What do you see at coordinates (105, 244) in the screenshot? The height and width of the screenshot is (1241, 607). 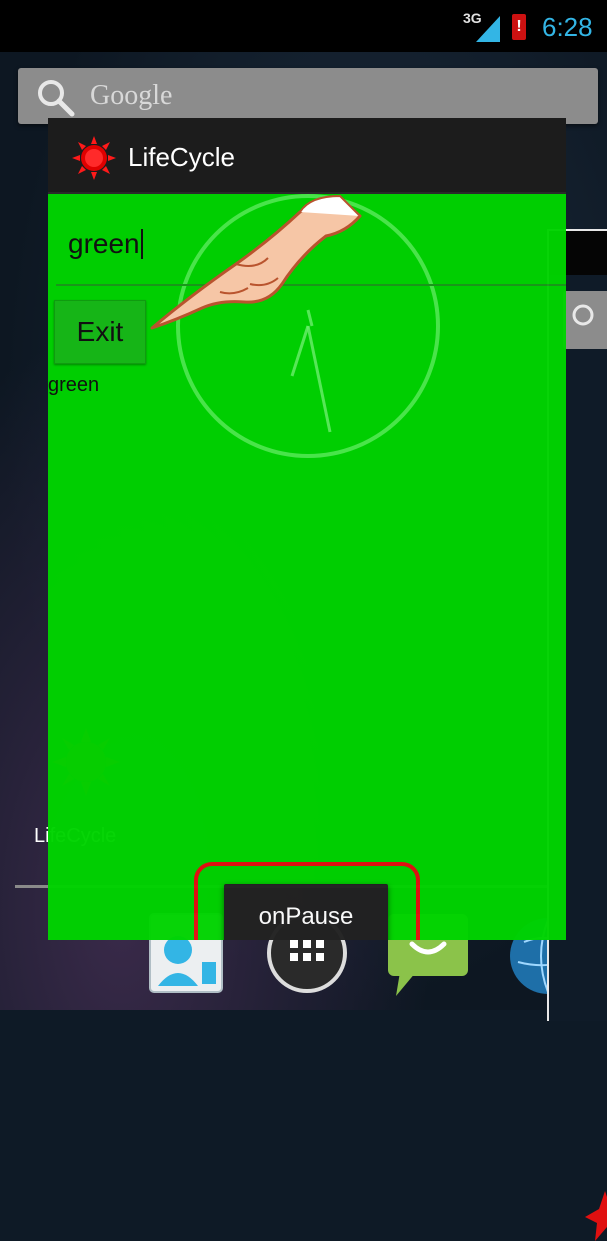 I see `color-input-value: green` at bounding box center [105, 244].